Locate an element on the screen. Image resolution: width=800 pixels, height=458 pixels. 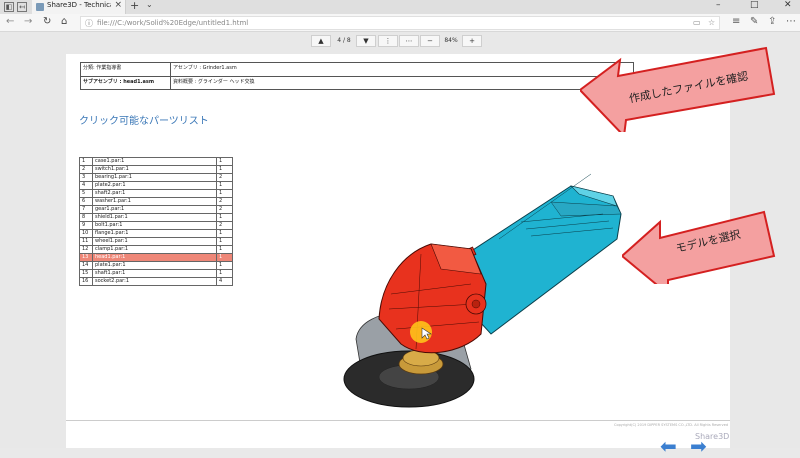
minimize-icon: – is located at coordinates (718, 5).